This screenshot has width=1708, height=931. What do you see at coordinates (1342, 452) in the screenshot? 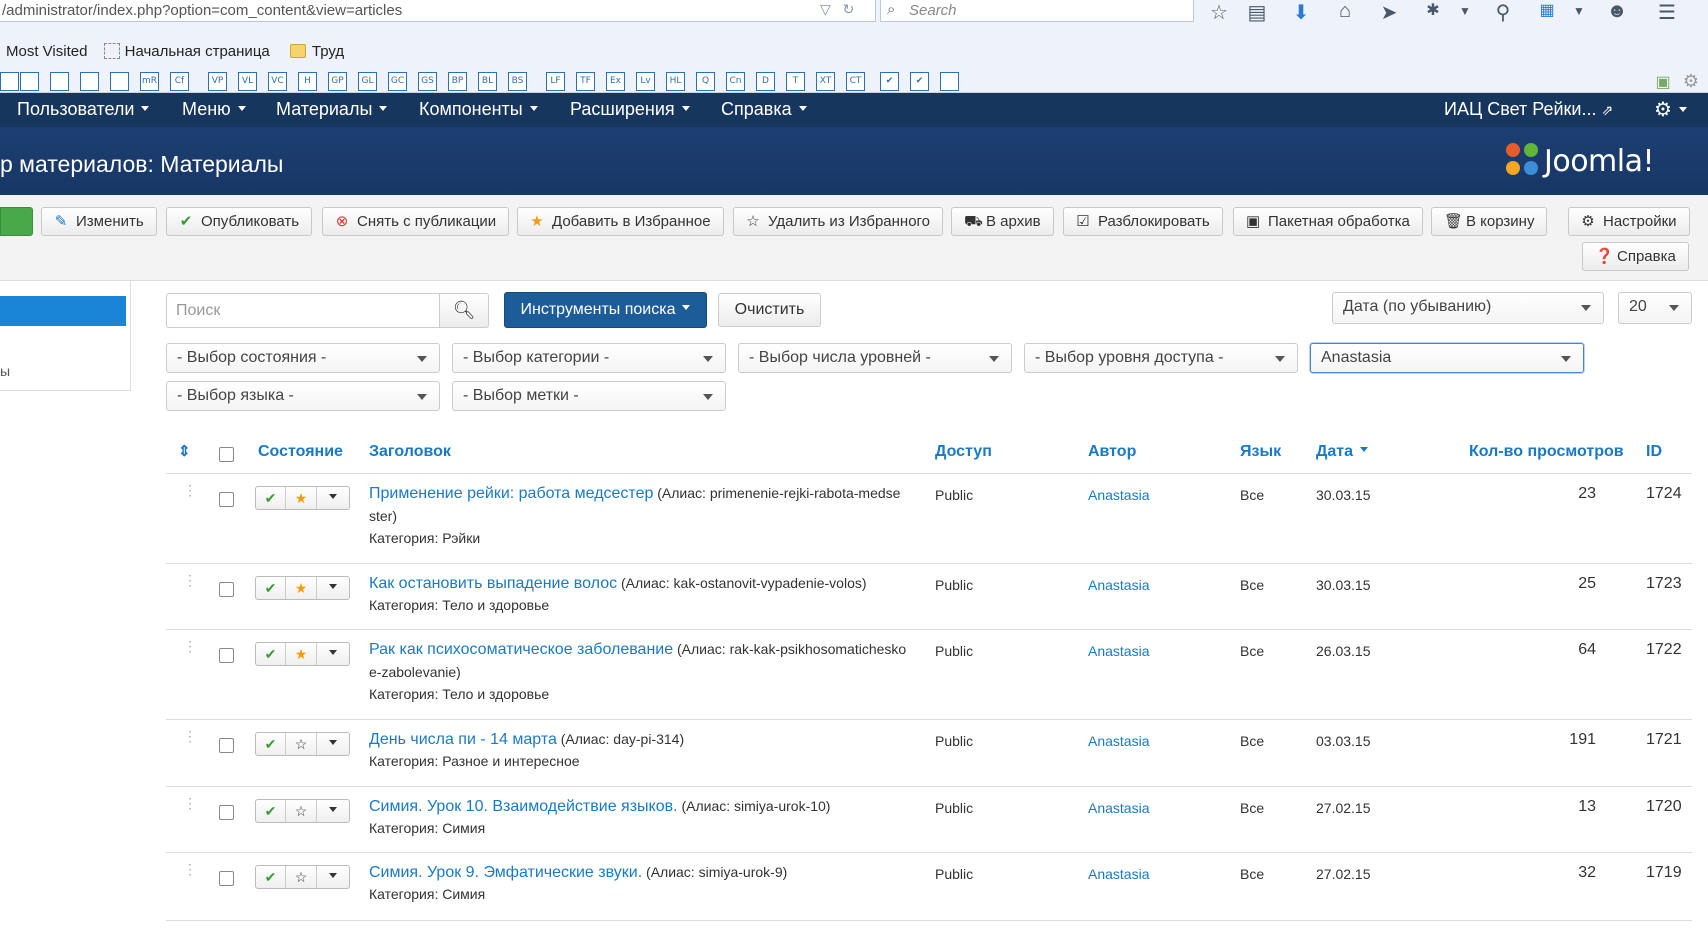
I see `header-date: Дата` at bounding box center [1342, 452].